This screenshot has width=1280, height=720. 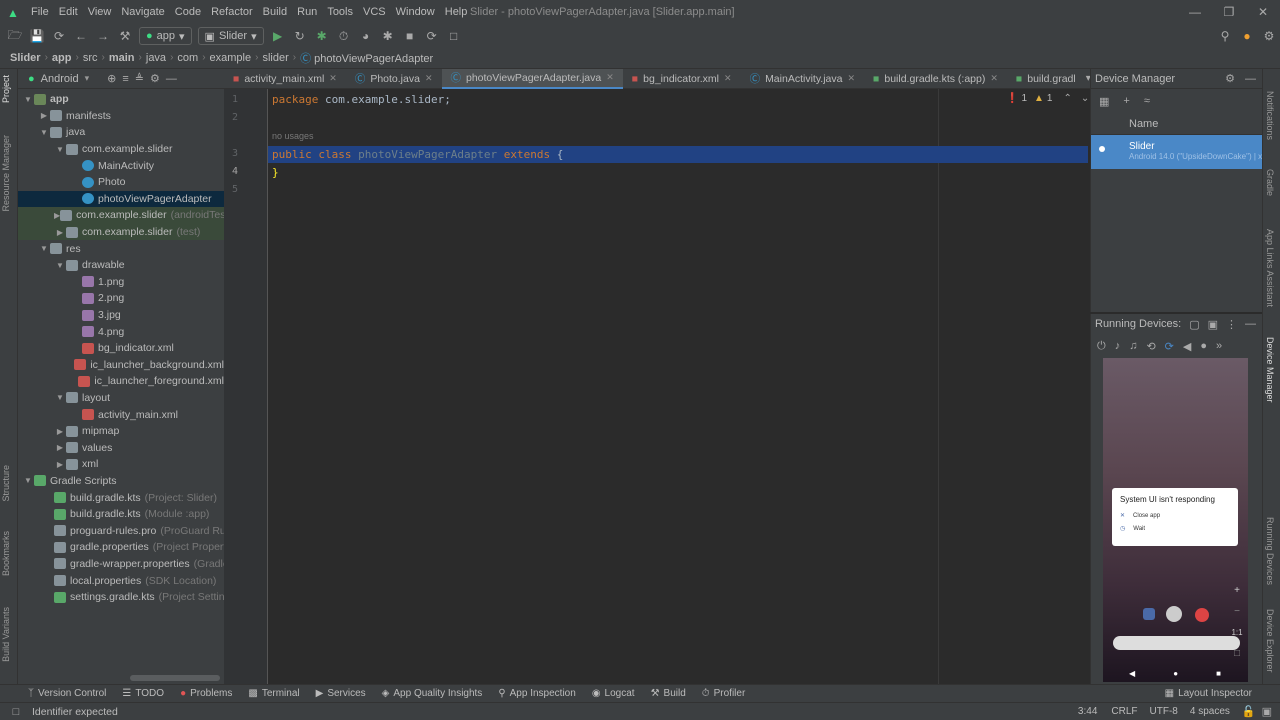 What do you see at coordinates (1067, 98) in the screenshot?
I see `chevron-up-icon: ⌃` at bounding box center [1067, 98].